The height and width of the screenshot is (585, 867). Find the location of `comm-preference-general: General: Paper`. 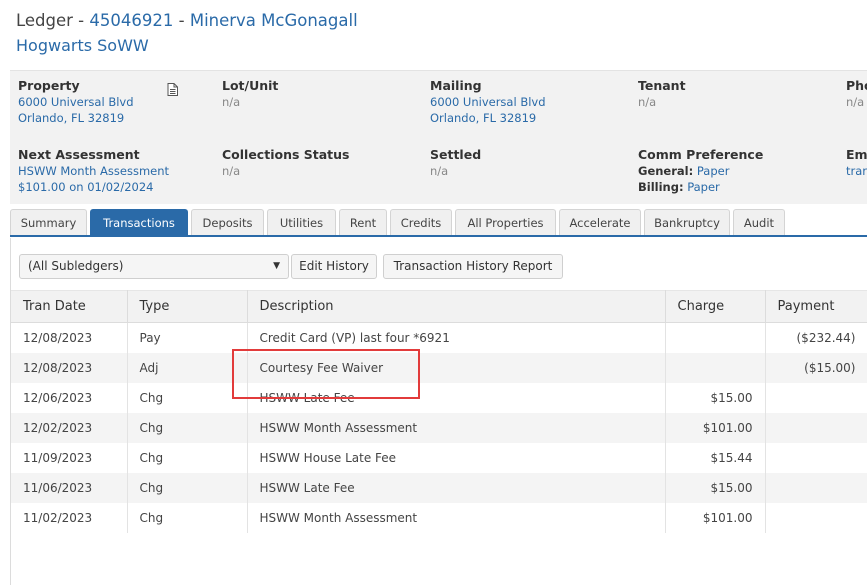

comm-preference-general: General: Paper is located at coordinates (738, 171).